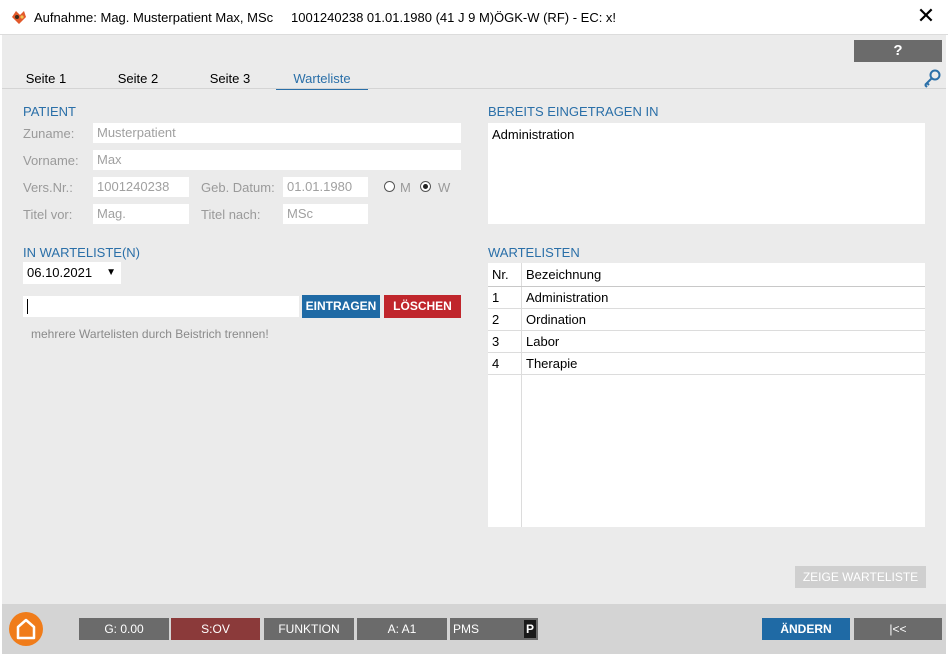 The width and height of the screenshot is (948, 656). What do you see at coordinates (49, 133) in the screenshot?
I see `zuname-label: Zuname:` at bounding box center [49, 133].